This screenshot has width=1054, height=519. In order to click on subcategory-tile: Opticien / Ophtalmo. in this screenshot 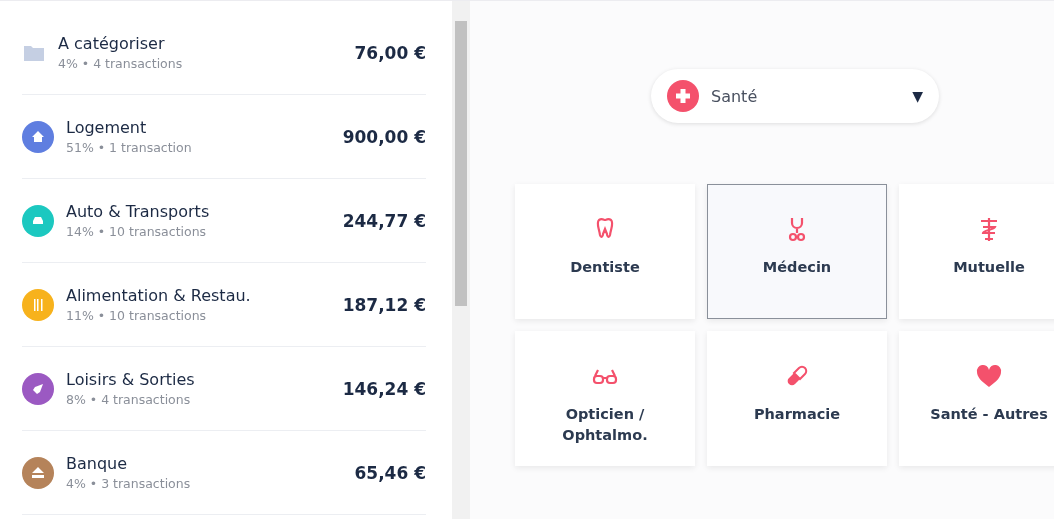, I will do `click(605, 398)`.